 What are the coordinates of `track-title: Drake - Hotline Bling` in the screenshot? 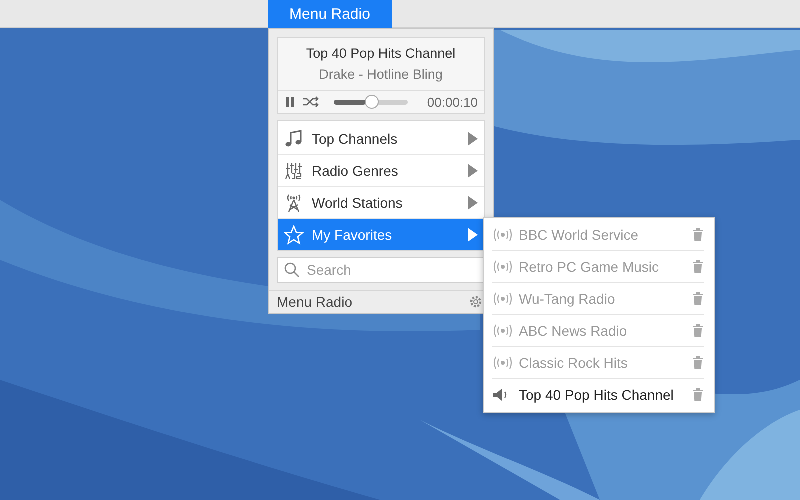 It's located at (381, 75).